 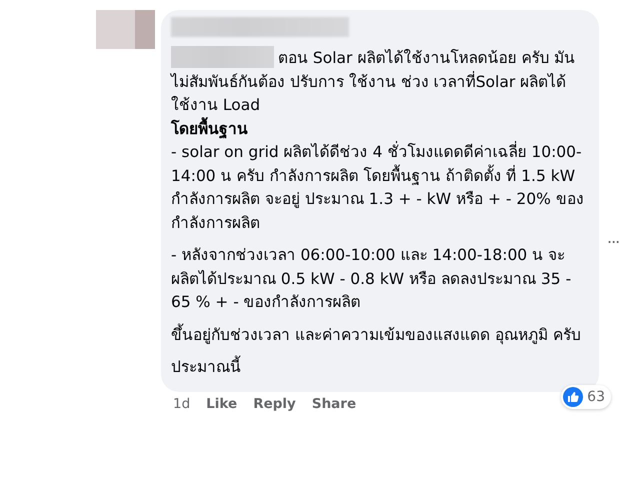 I want to click on action-link: Like, so click(x=222, y=404).